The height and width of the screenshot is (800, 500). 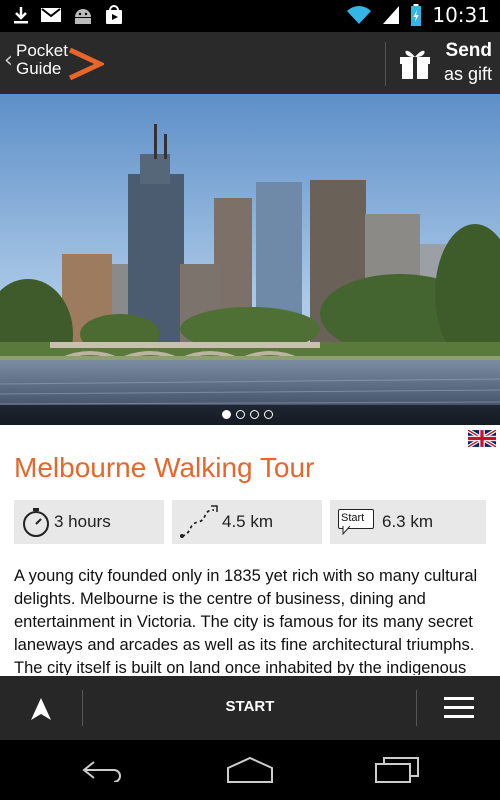 I want to click on play-store-icon, so click(x=114, y=14).